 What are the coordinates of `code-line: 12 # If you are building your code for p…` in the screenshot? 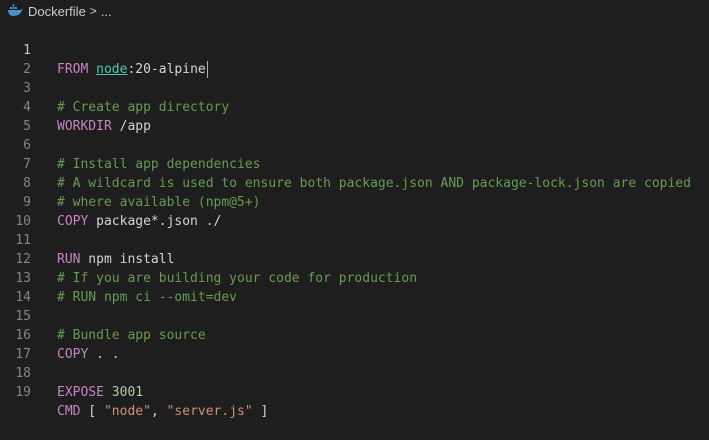 It's located at (354, 258).